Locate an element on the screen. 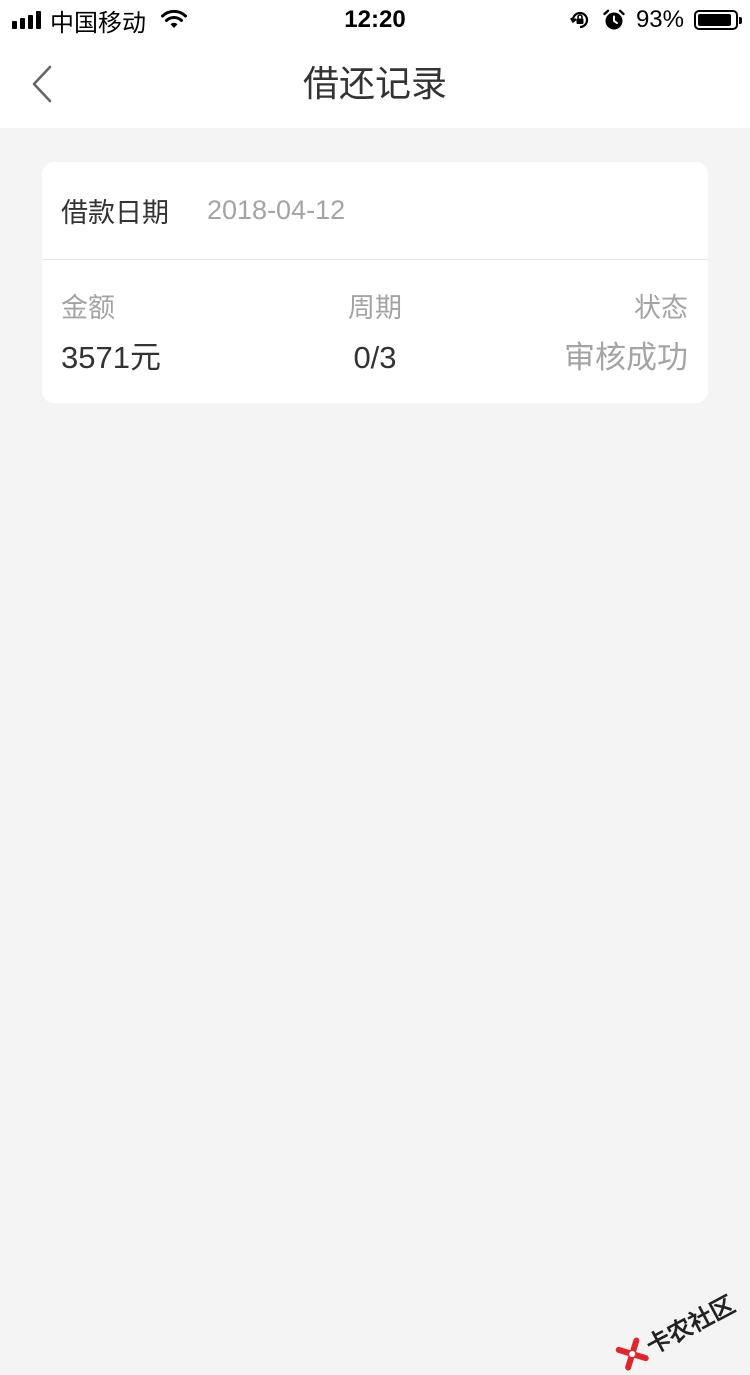 The height and width of the screenshot is (1375, 750). nav-bar: 借还记录 is located at coordinates (375, 84).